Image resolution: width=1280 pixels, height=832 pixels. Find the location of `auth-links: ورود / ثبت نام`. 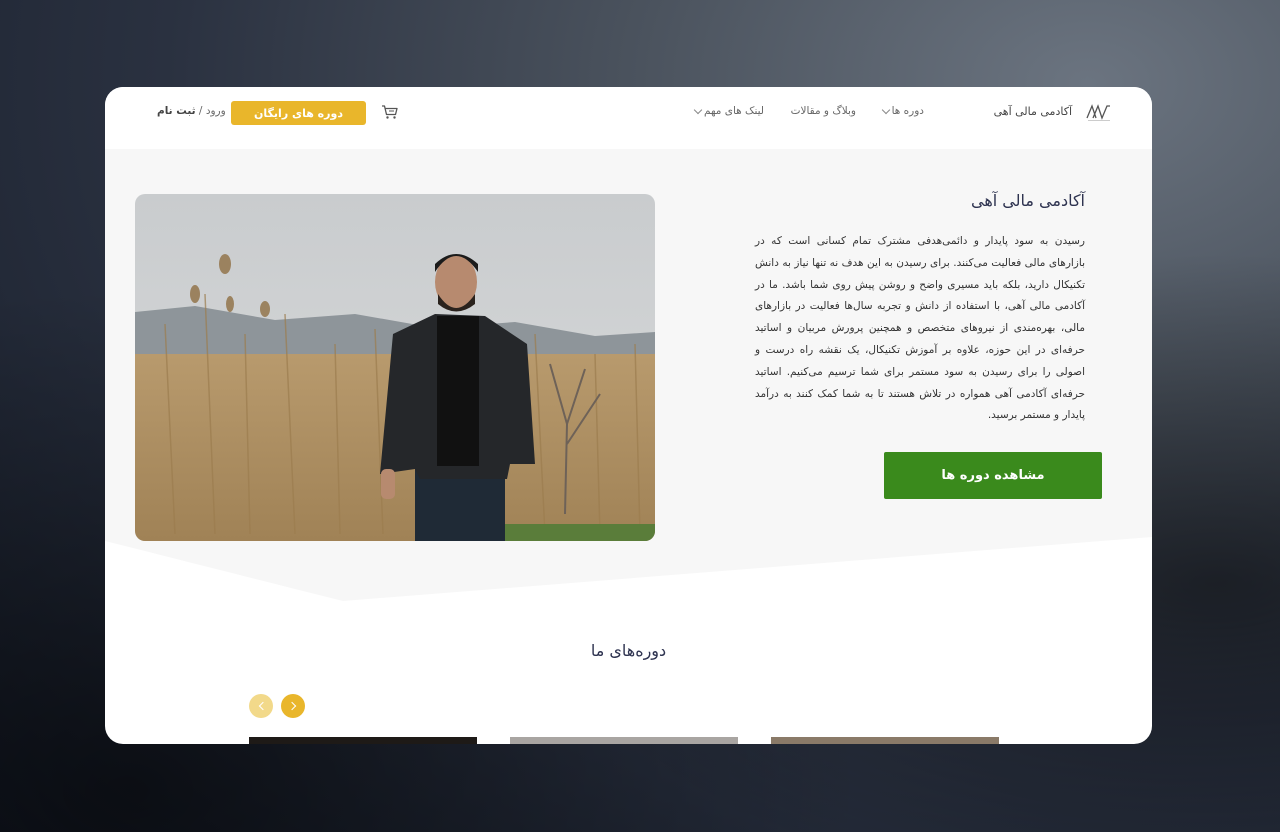

auth-links: ورود / ثبت نام is located at coordinates (191, 111).